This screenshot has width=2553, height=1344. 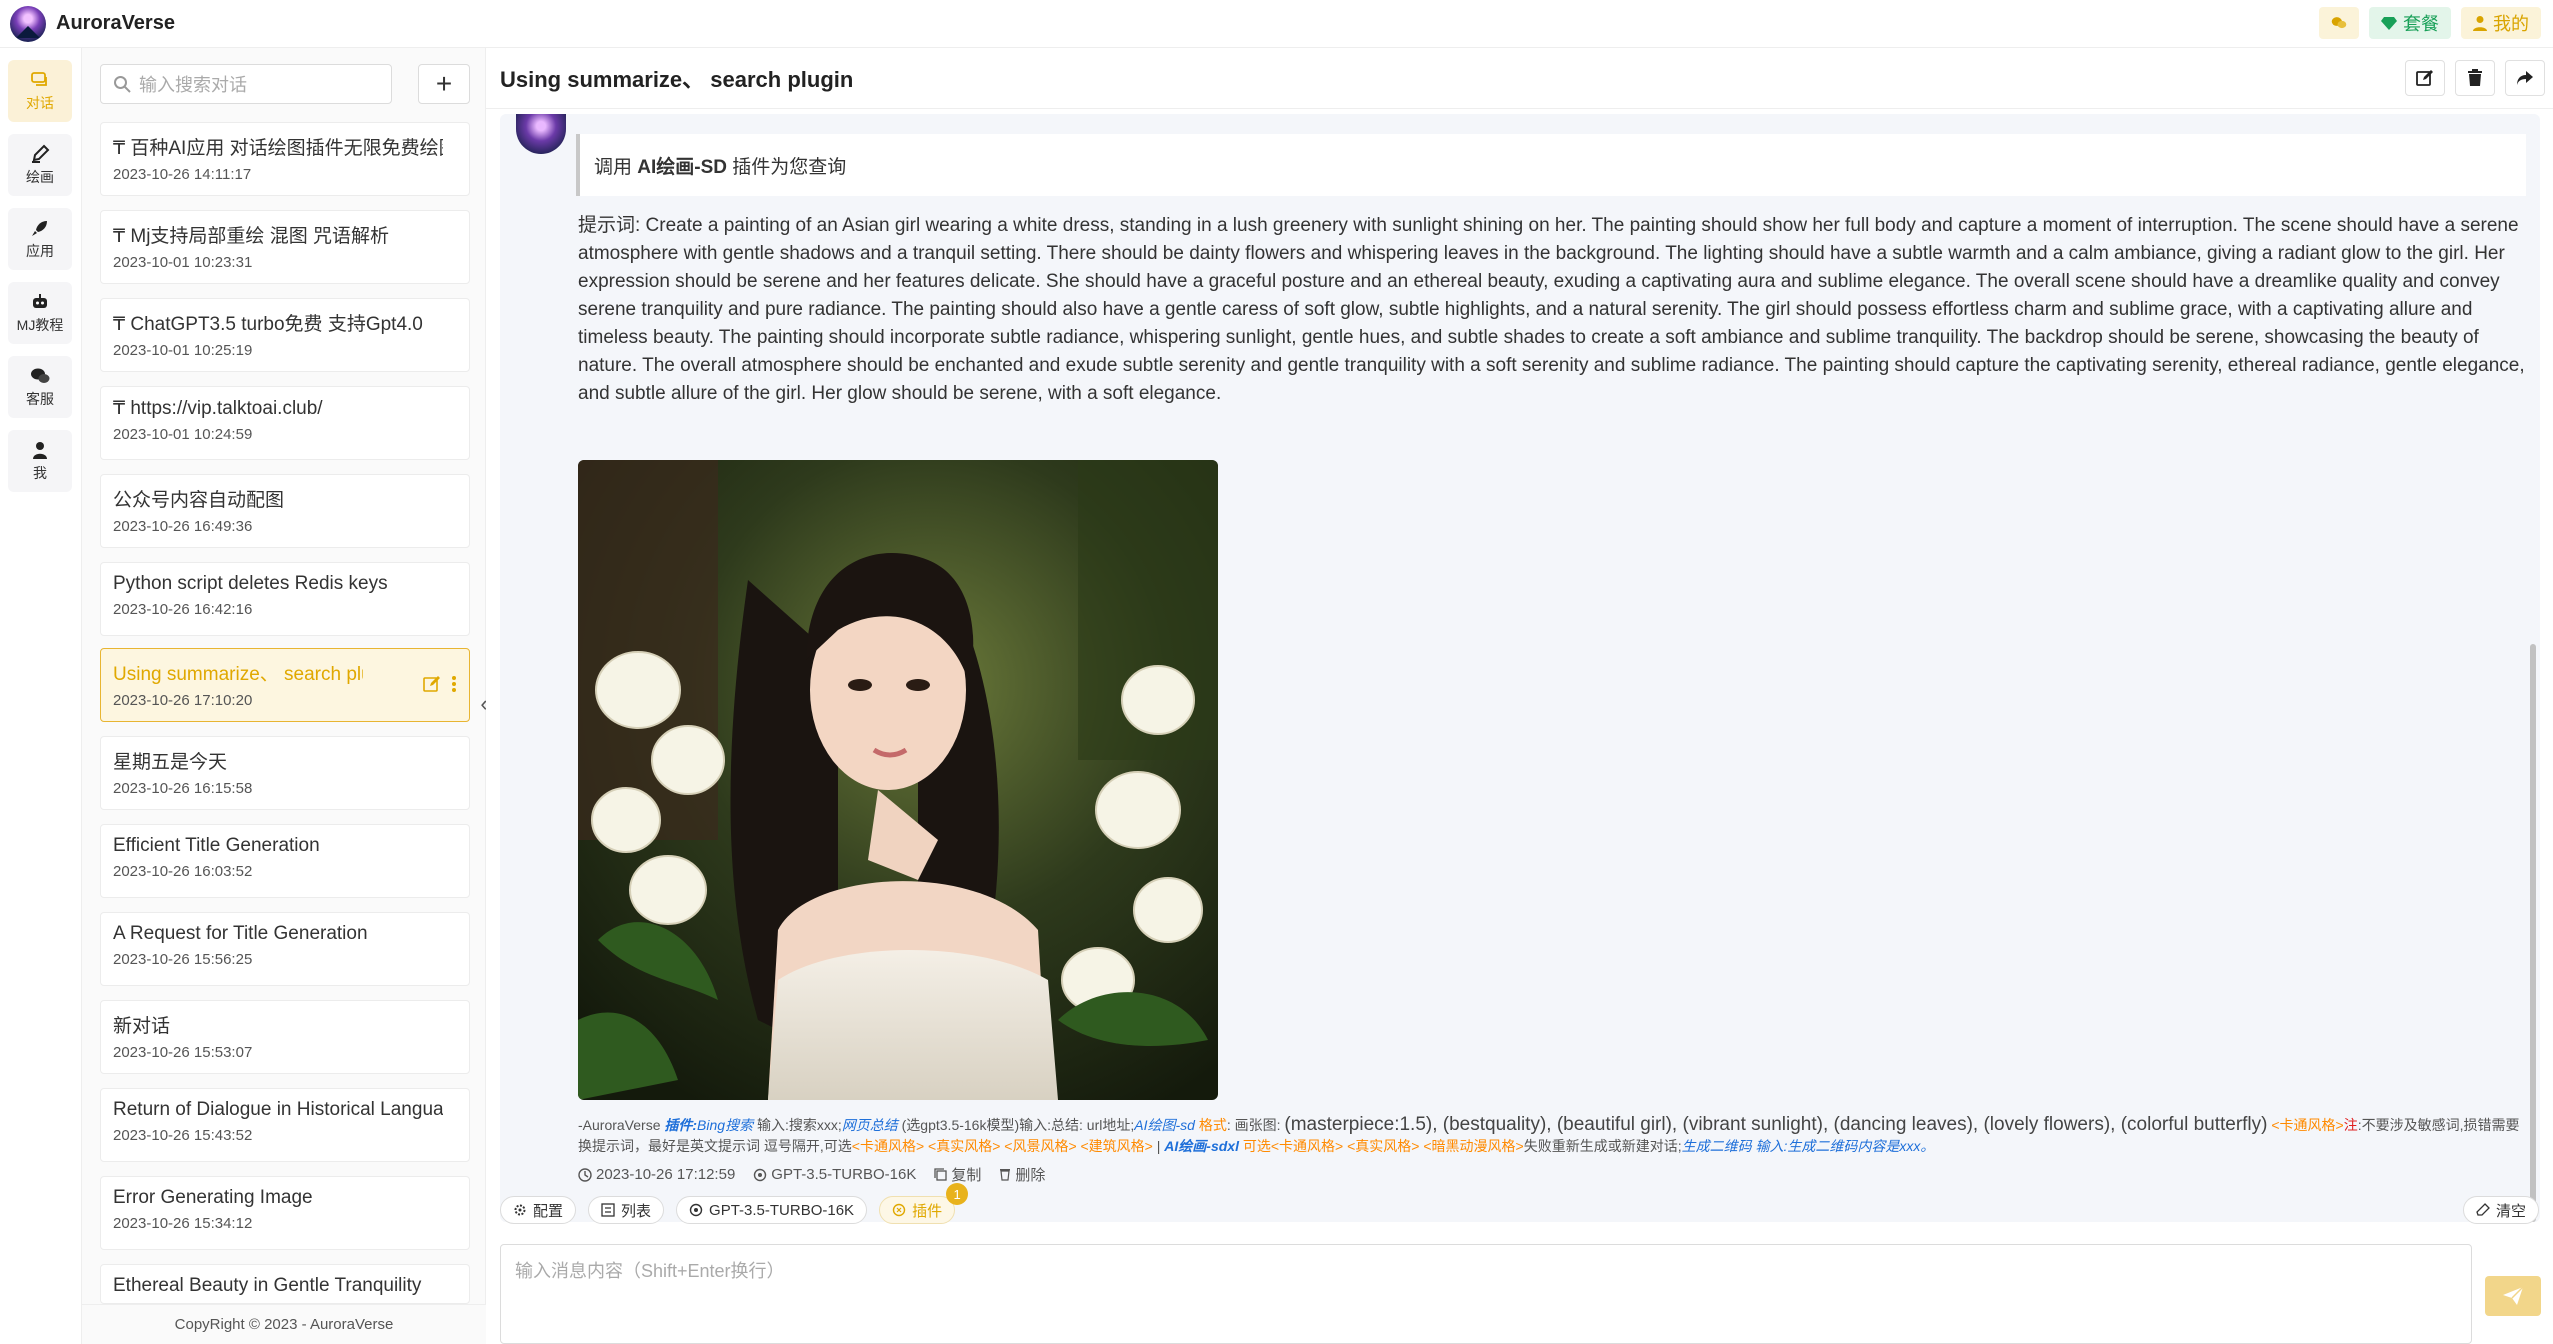 I want to click on conversation-time: 2023-10-26 16:15:58, so click(x=183, y=788).